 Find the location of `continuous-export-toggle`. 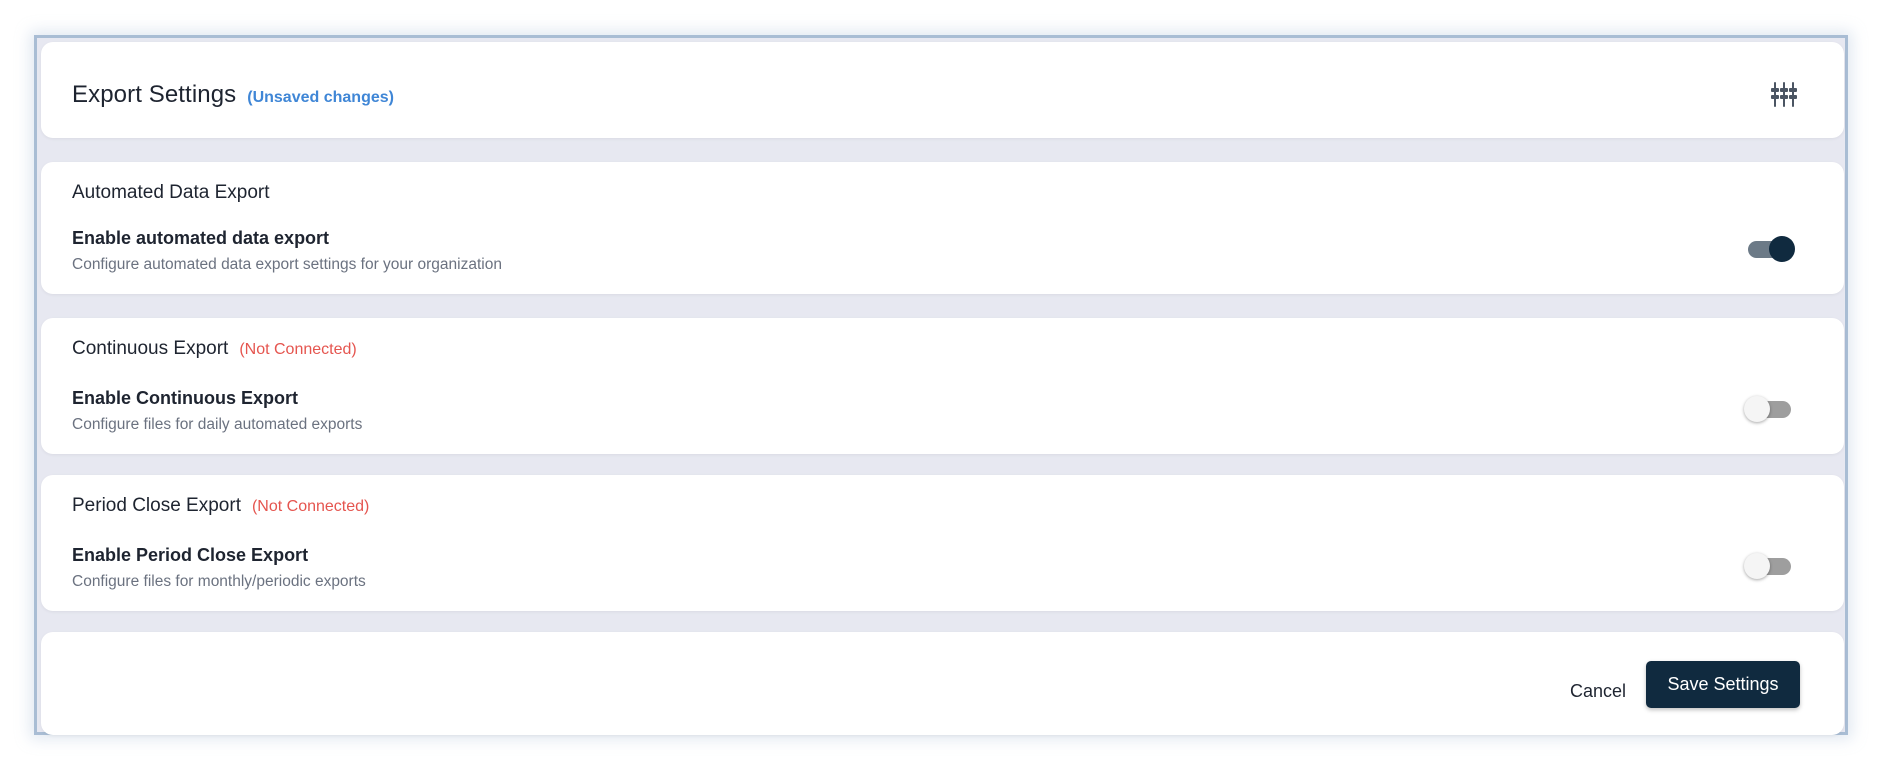

continuous-export-toggle is located at coordinates (1769, 409).